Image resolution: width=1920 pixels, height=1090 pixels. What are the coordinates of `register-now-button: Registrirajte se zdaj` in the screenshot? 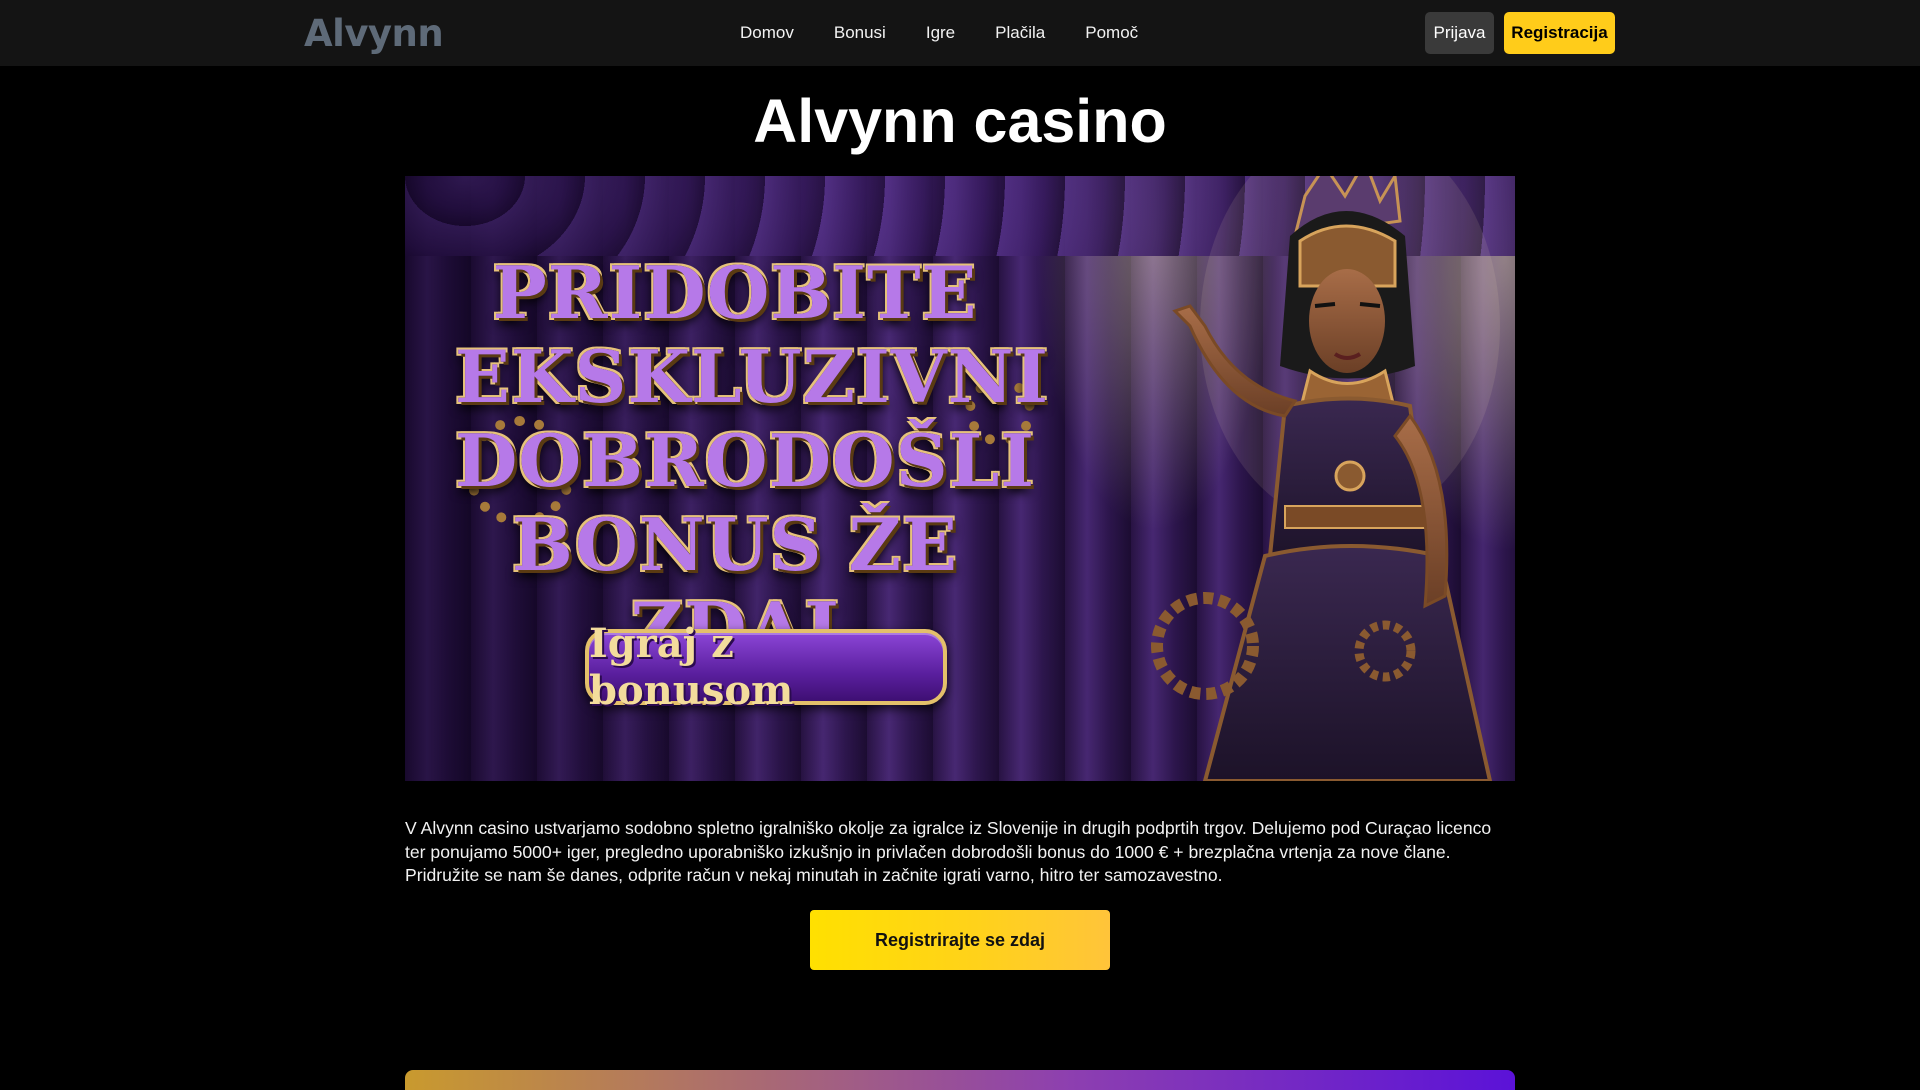 It's located at (960, 940).